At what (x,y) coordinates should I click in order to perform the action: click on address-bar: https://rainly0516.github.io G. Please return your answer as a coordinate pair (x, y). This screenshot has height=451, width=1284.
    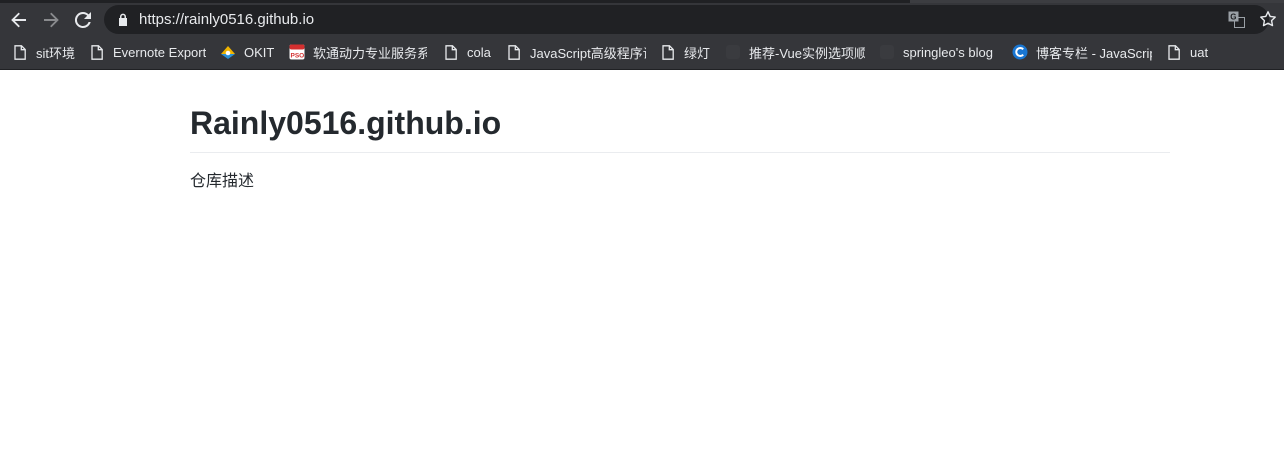
    Looking at the image, I should click on (690, 19).